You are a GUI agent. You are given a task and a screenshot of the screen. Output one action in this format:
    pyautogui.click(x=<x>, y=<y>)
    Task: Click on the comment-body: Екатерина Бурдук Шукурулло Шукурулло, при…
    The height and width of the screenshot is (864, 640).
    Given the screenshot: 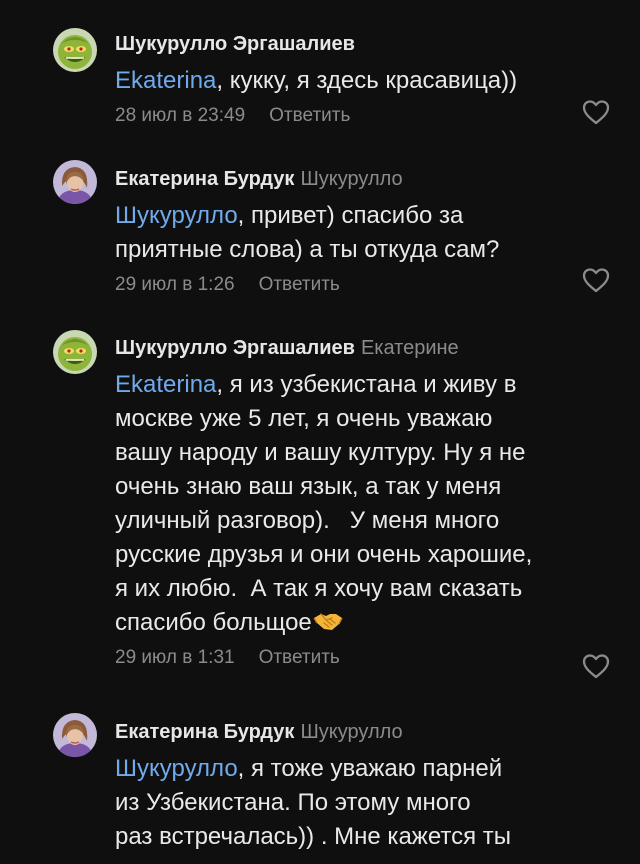 What is the action you would take?
    pyautogui.click(x=357, y=231)
    